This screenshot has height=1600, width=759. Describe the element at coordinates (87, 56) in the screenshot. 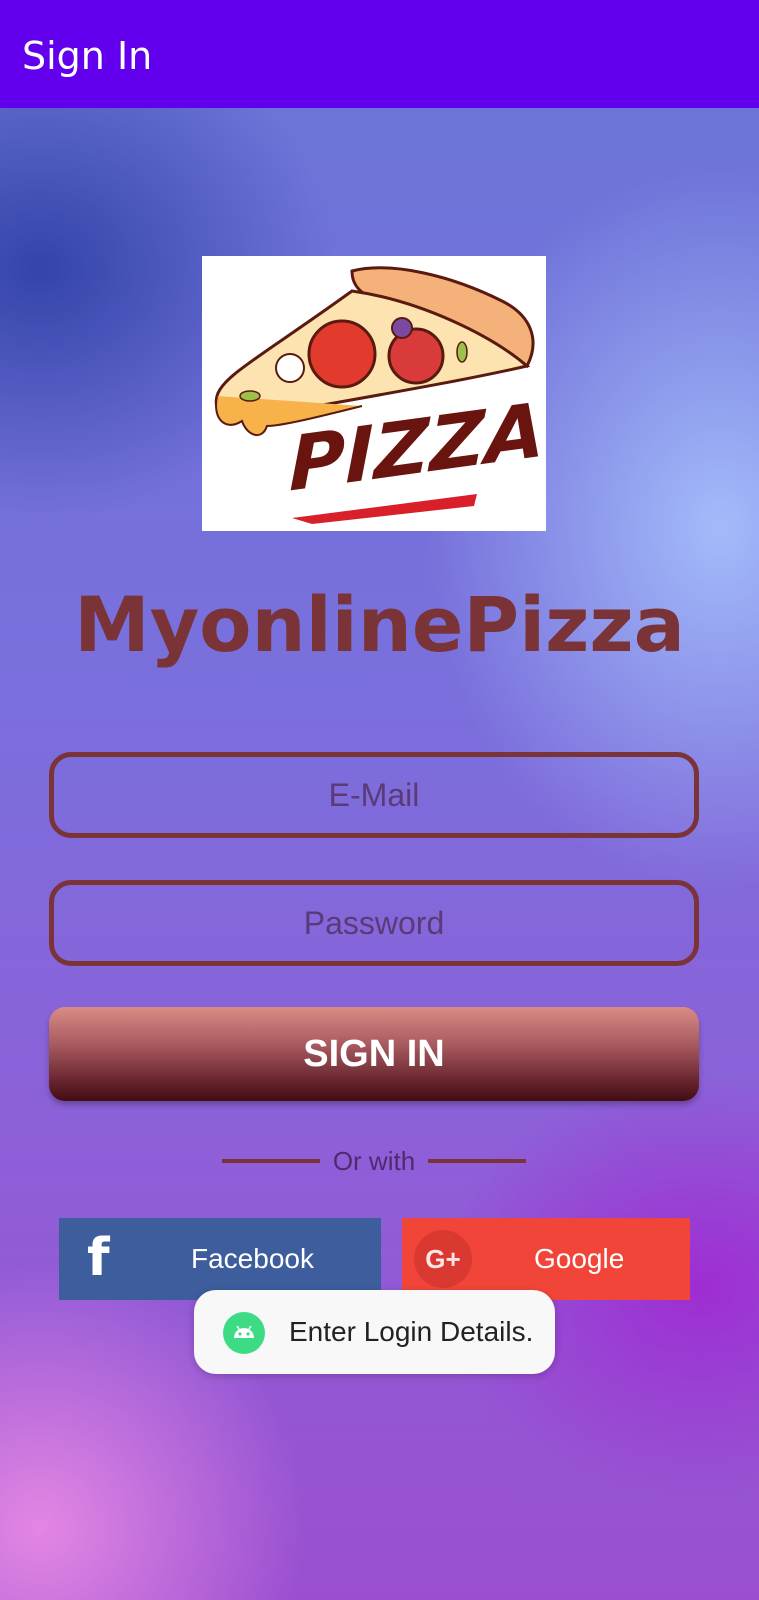

I see `app-bar-title: Sign In` at that location.